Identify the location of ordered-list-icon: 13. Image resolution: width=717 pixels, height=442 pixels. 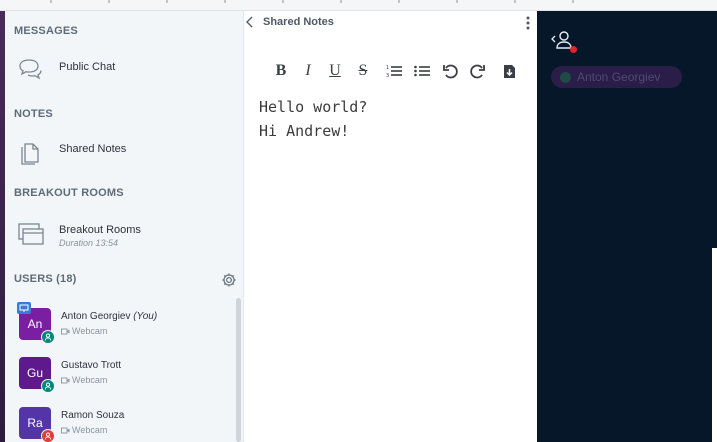
(394, 71).